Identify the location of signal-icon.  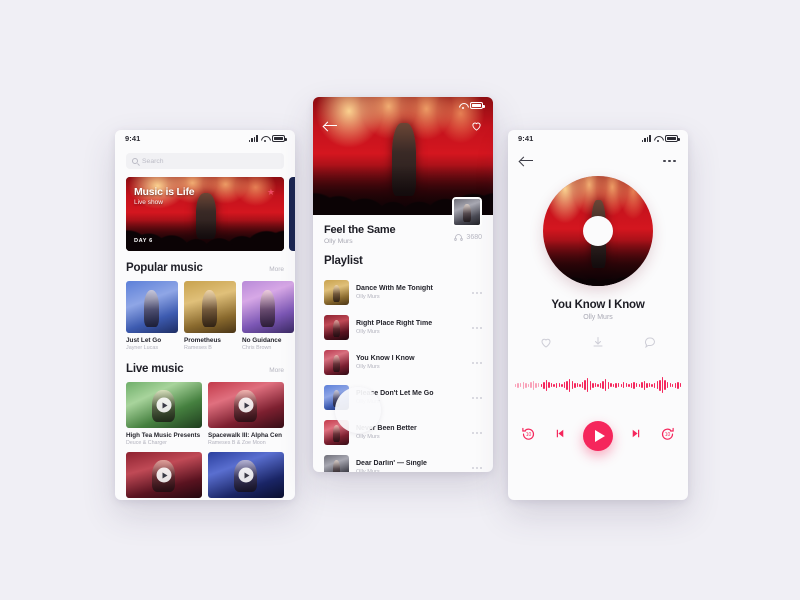
(646, 138).